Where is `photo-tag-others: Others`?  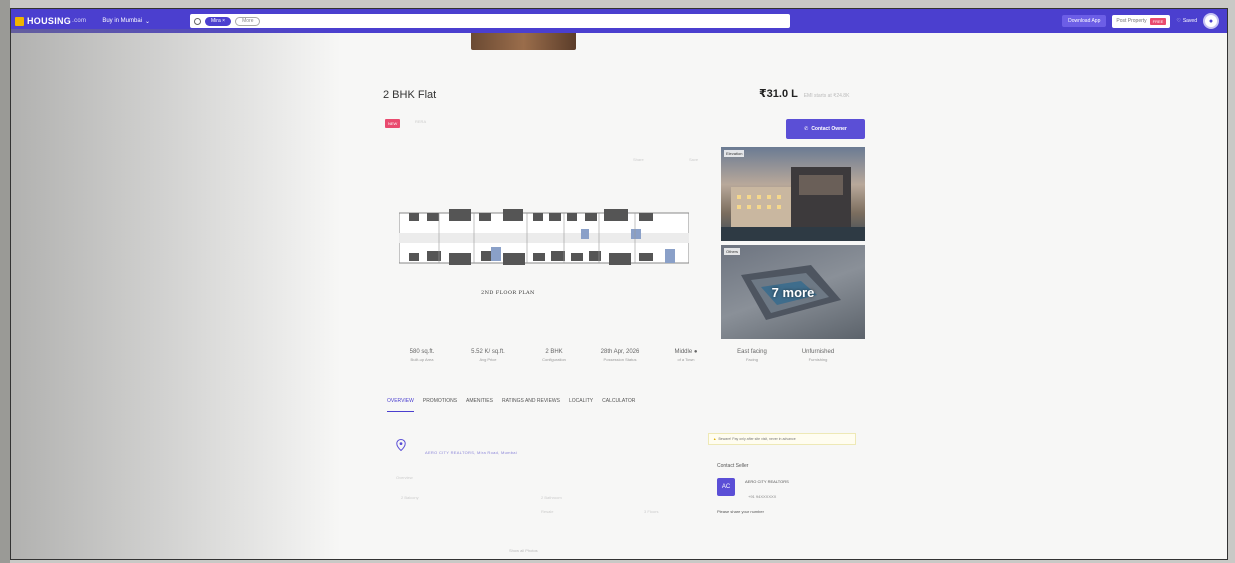 photo-tag-others: Others is located at coordinates (732, 251).